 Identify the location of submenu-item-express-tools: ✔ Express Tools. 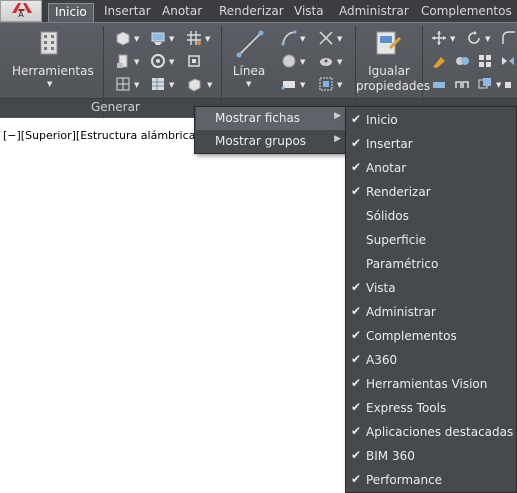
(431, 408).